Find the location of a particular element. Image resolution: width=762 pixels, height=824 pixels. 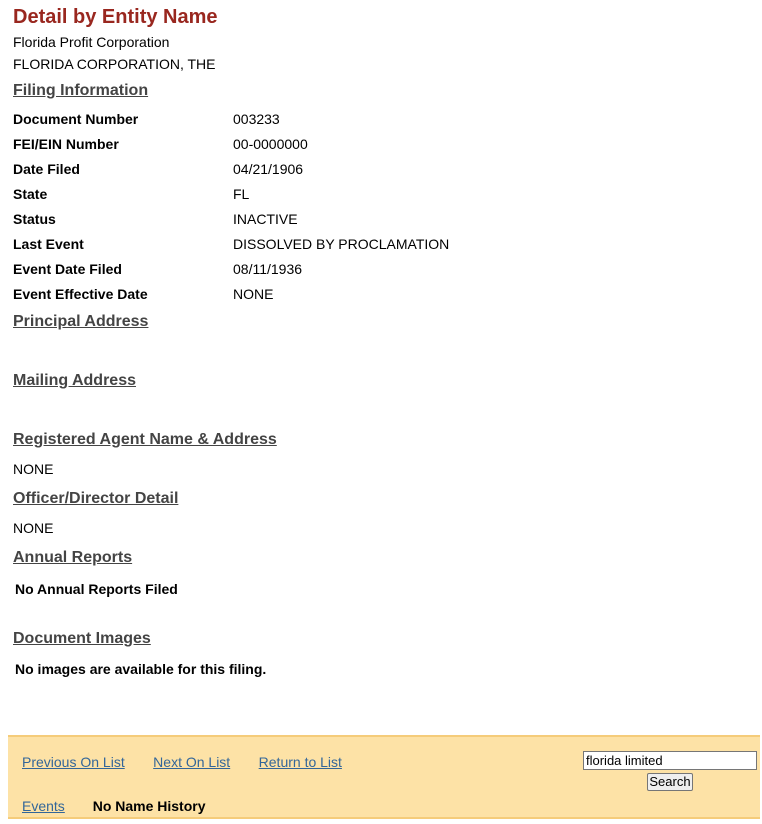

filing-information-heading: Filing Information is located at coordinates (81, 90).